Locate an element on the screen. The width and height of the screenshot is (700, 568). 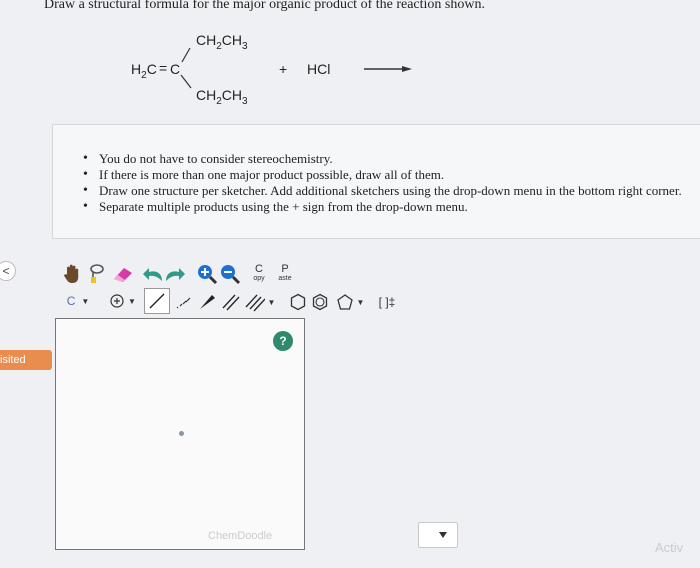
undo-icon is located at coordinates (153, 275).